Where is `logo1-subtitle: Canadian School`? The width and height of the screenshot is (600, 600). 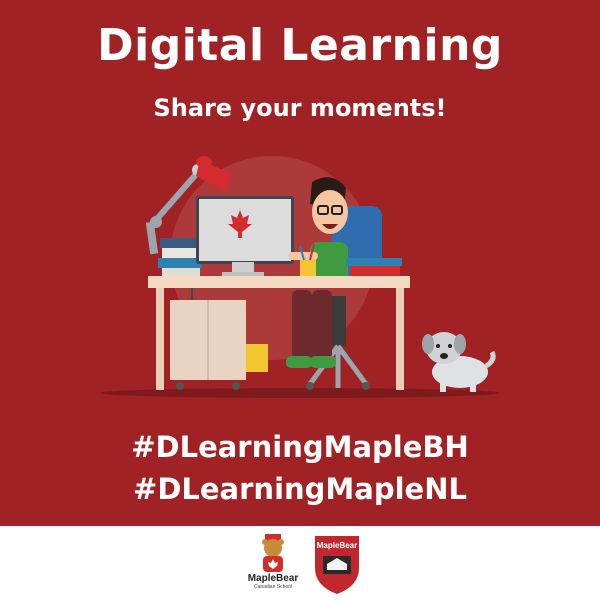 logo1-subtitle: Canadian School is located at coordinates (273, 587).